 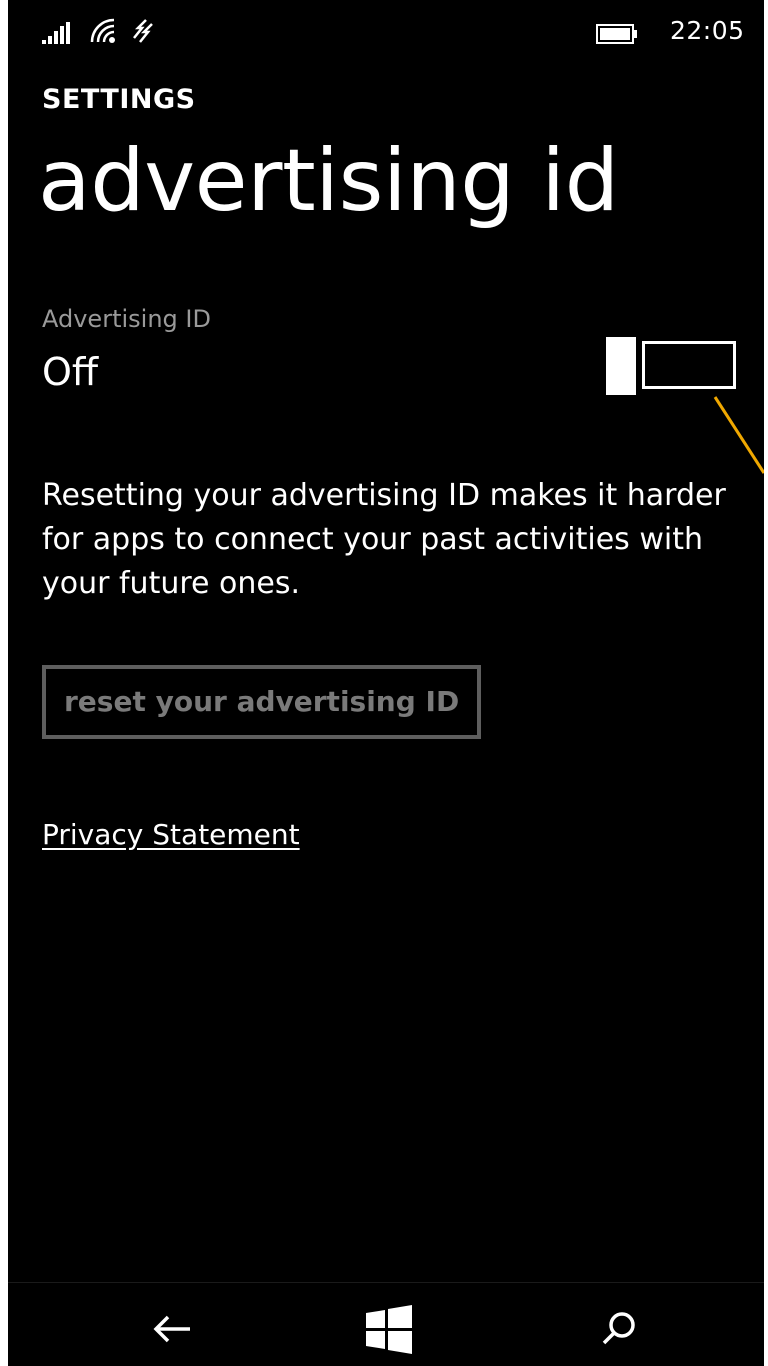 What do you see at coordinates (328, 181) in the screenshot?
I see `page-title: advertising id` at bounding box center [328, 181].